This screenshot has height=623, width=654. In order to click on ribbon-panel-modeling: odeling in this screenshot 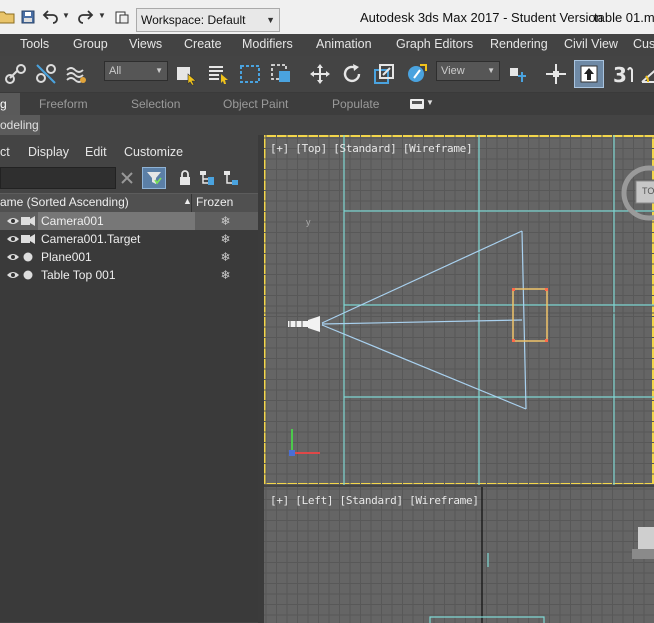, I will do `click(20, 125)`.